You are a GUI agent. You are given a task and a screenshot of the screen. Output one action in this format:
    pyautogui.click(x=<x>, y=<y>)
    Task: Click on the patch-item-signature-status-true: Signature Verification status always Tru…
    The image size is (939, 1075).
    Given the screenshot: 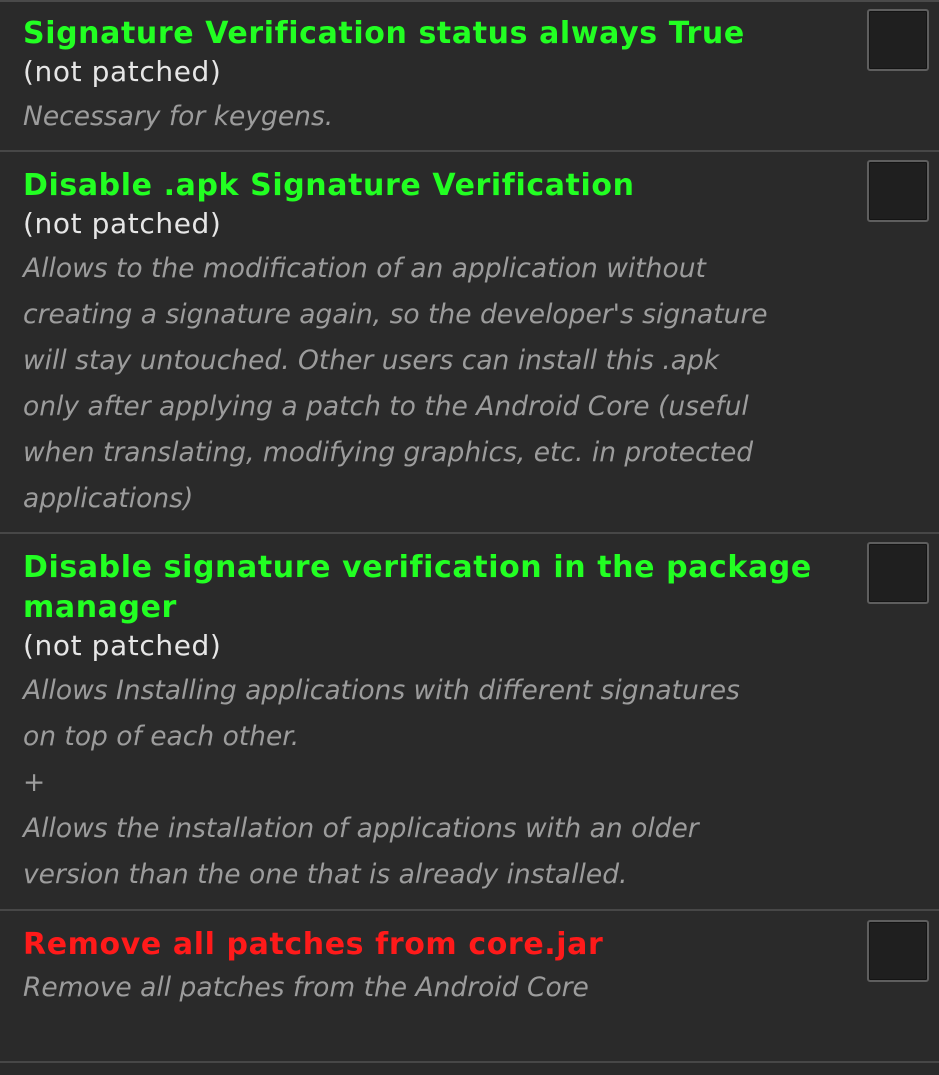 What is the action you would take?
    pyautogui.click(x=469, y=77)
    